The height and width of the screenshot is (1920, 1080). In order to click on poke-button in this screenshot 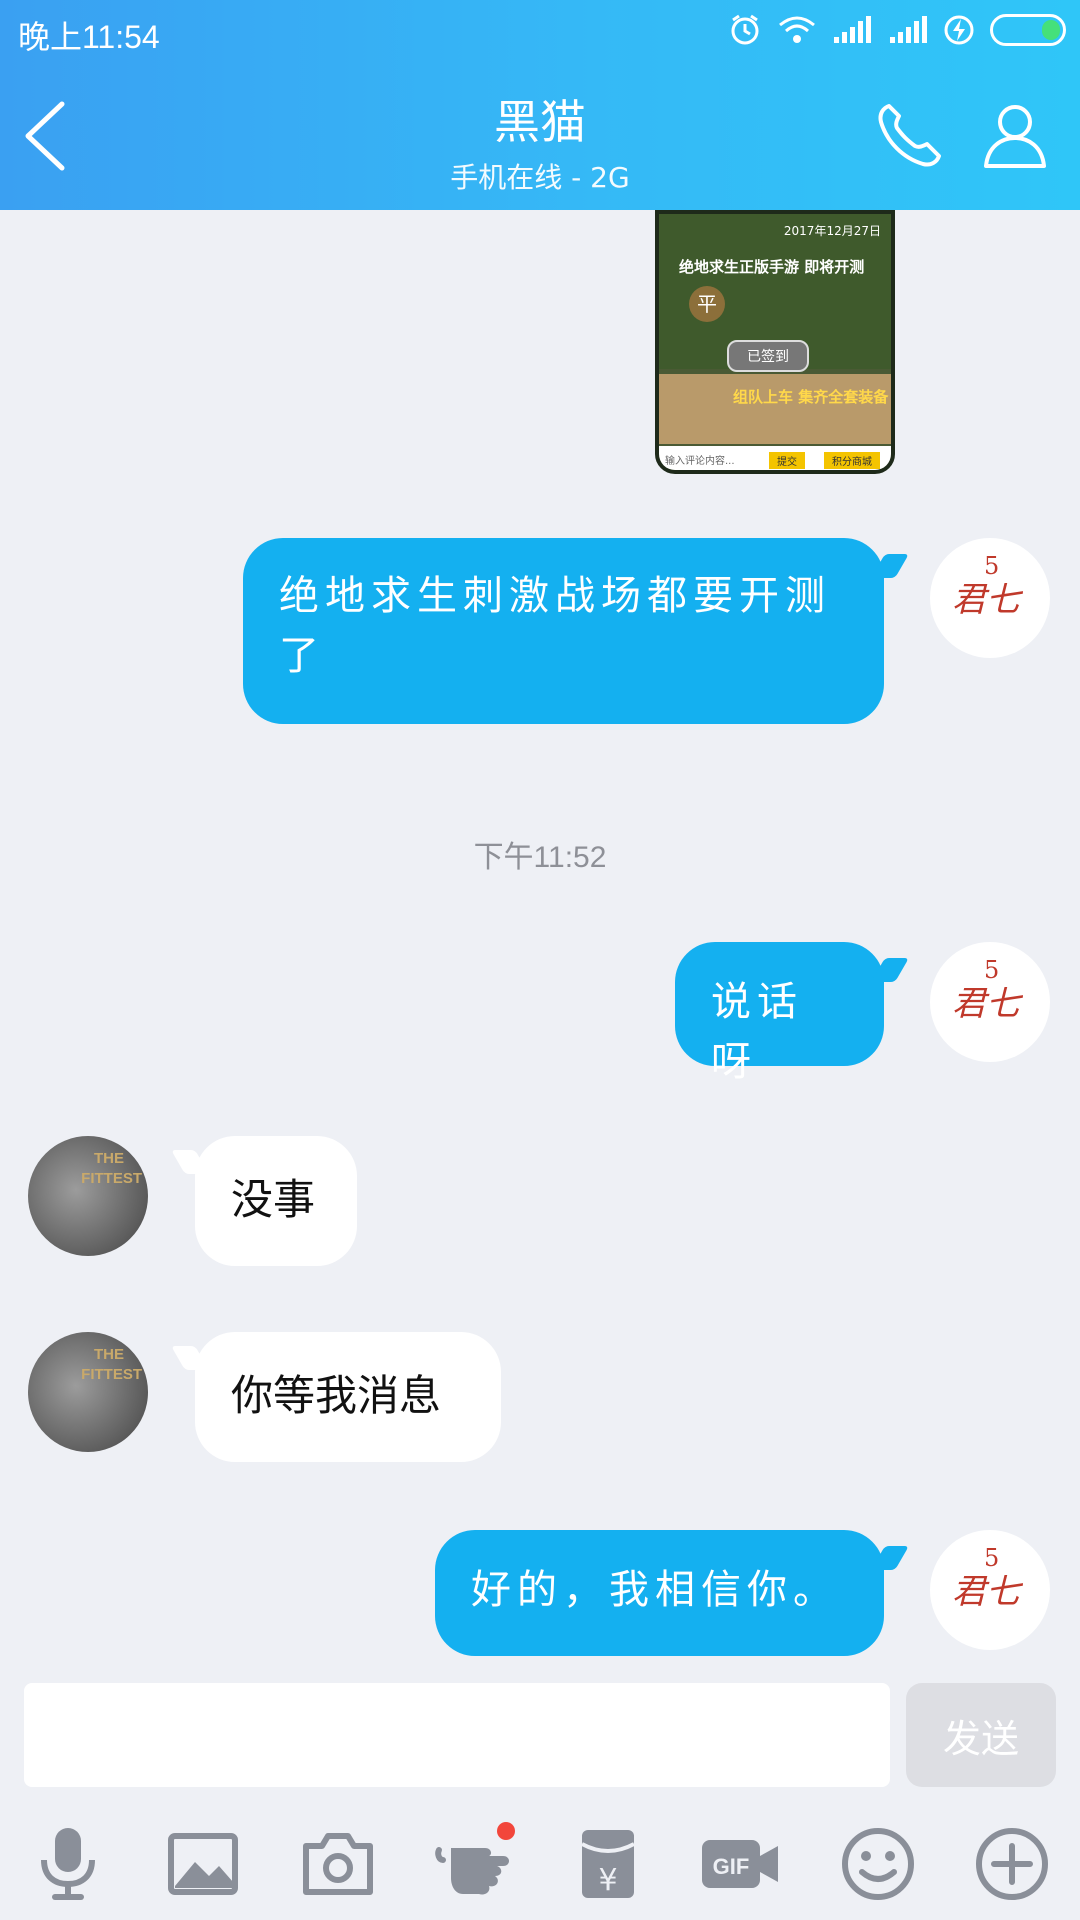, I will do `click(474, 1863)`.